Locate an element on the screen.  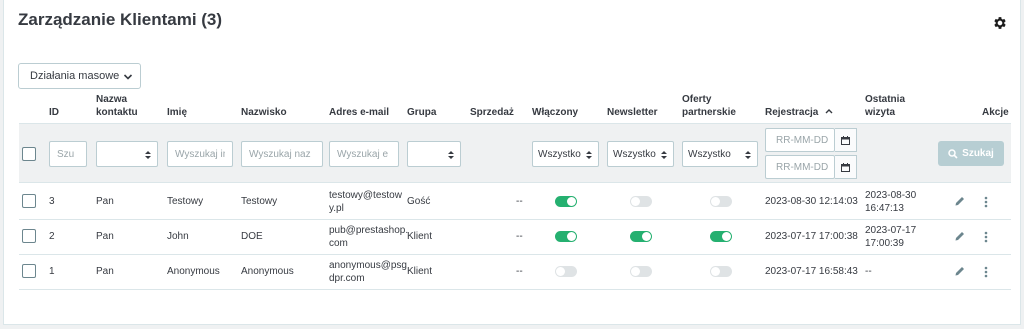
bulk-actions-label: Działania masowe is located at coordinates (75, 76).